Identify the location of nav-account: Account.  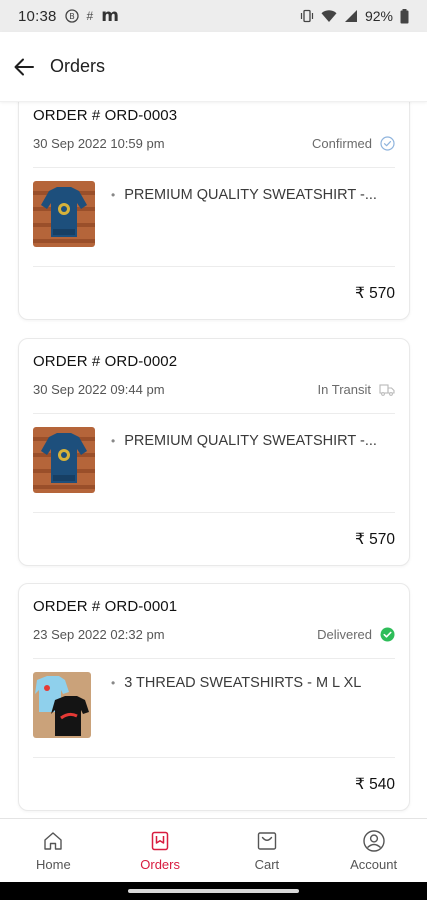
(373, 850).